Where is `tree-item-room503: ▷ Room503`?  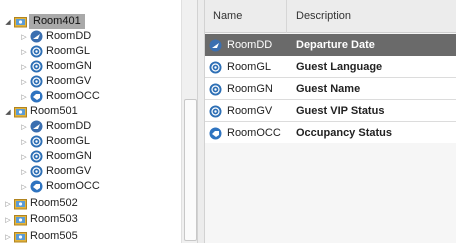
tree-item-room503: ▷ Room503 is located at coordinates (41, 219).